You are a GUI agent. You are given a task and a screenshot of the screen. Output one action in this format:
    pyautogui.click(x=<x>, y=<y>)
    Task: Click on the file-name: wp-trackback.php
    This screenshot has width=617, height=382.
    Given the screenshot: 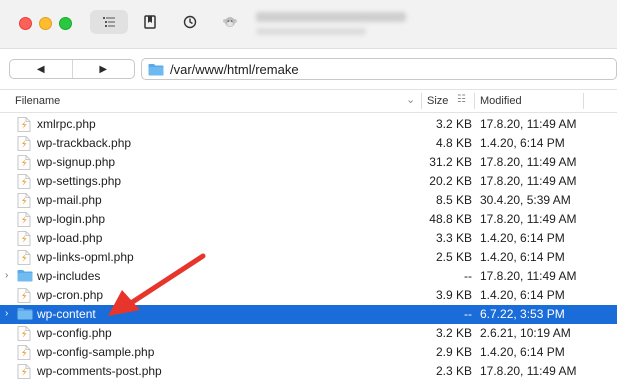 What is the action you would take?
    pyautogui.click(x=84, y=143)
    